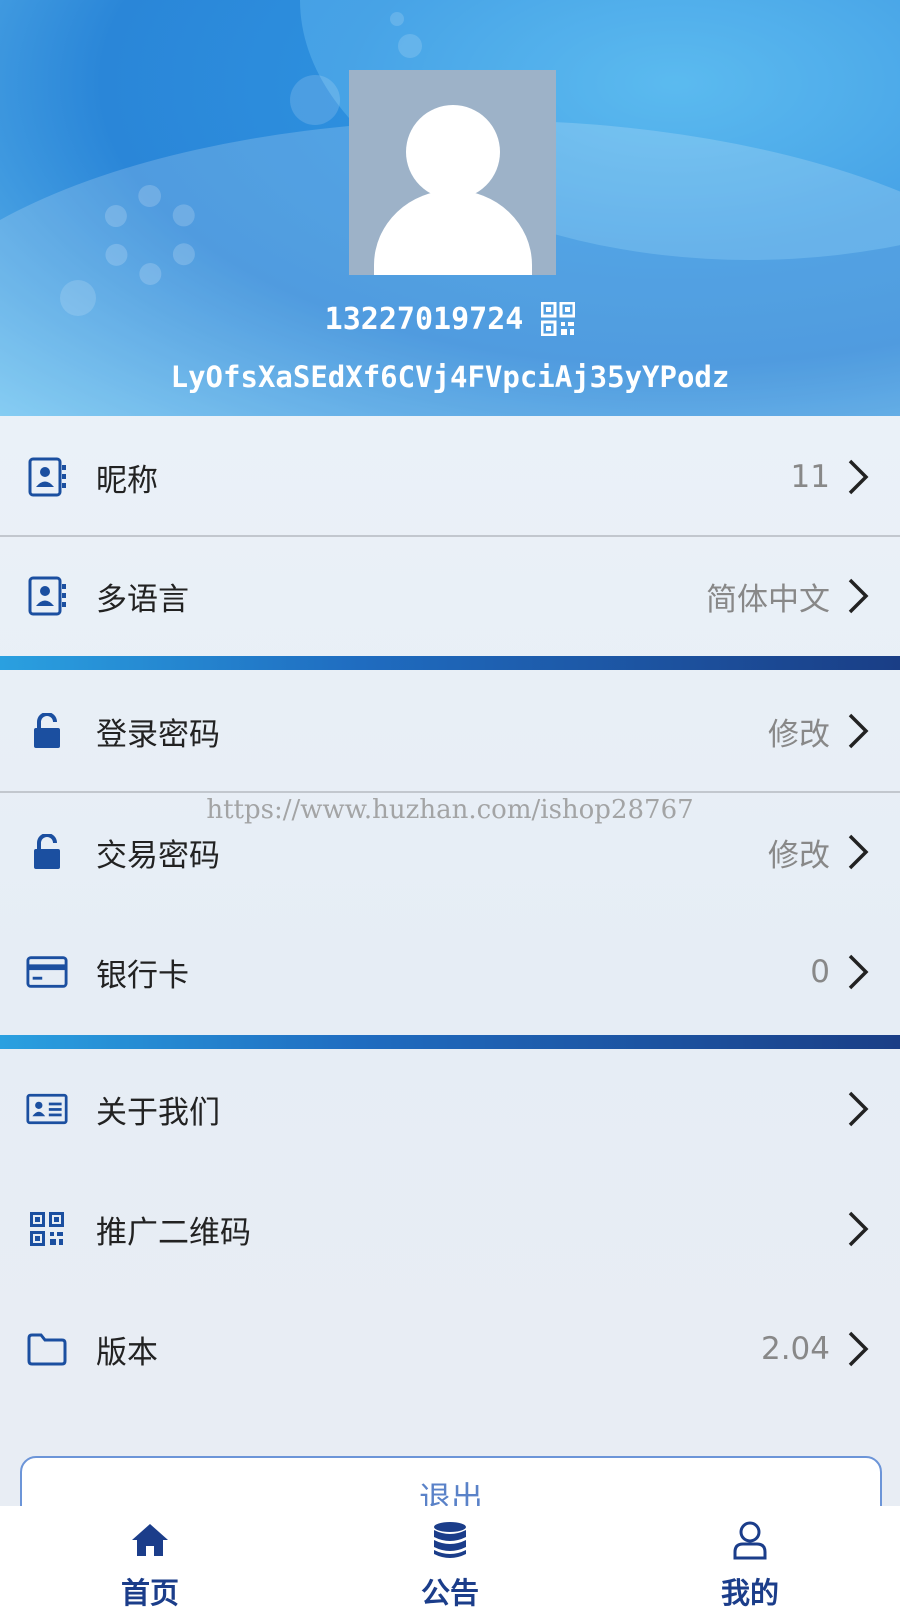 Image resolution: width=900 pixels, height=1619 pixels. What do you see at coordinates (450, 972) in the screenshot?
I see `menu-item-bank-card: 银行卡 0` at bounding box center [450, 972].